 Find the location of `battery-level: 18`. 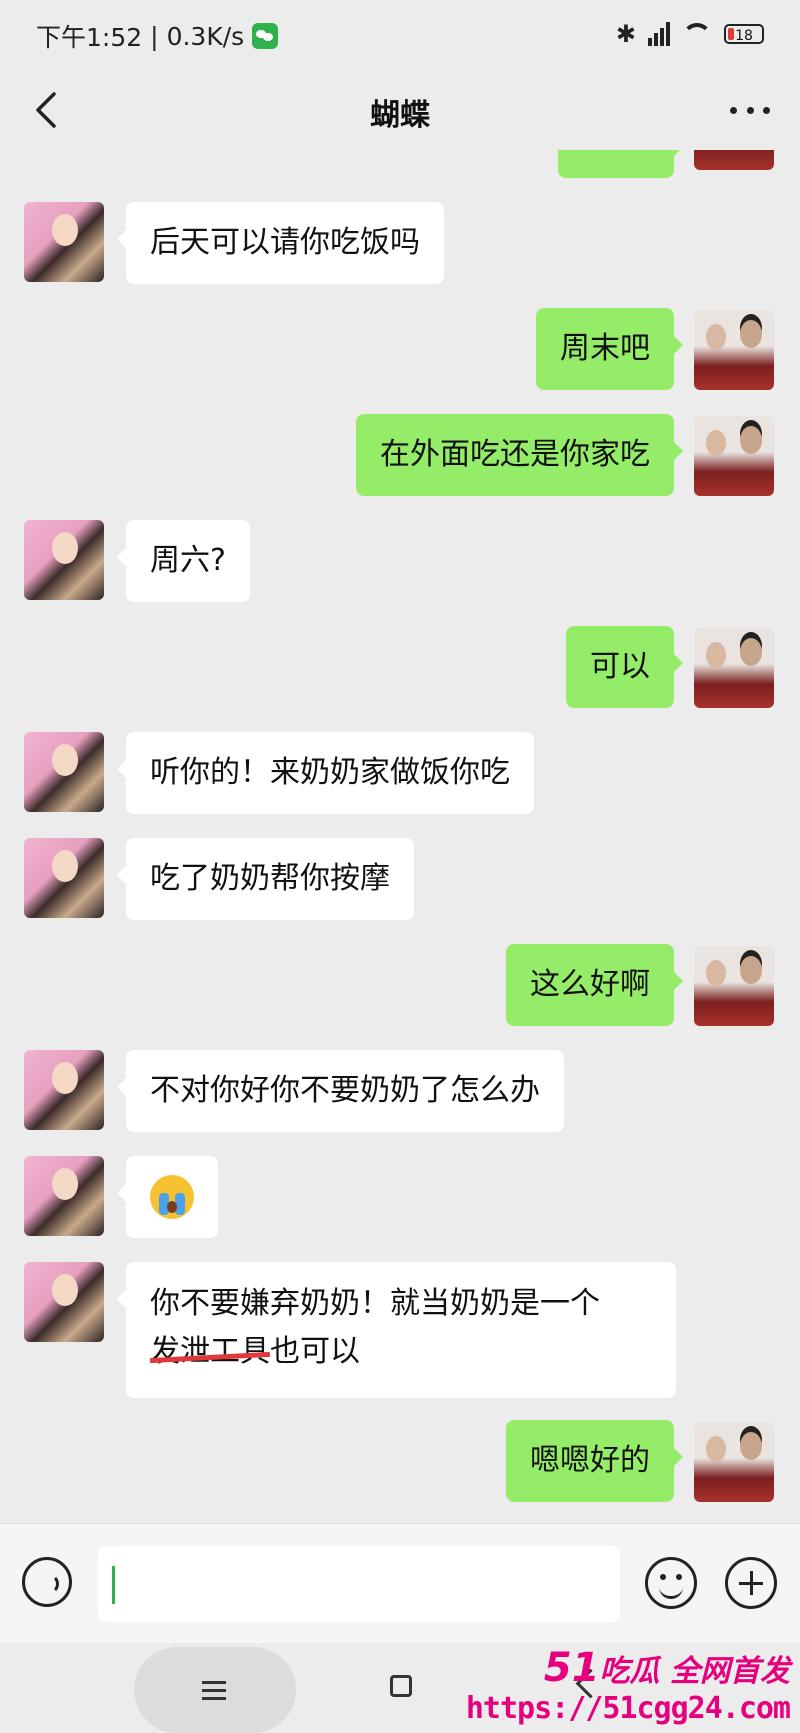

battery-level: 18 is located at coordinates (744, 36).